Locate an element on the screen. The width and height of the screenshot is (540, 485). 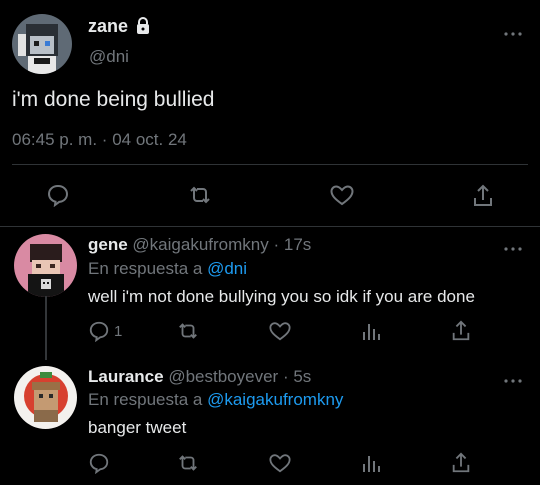
author-name: gene is located at coordinates (108, 244).